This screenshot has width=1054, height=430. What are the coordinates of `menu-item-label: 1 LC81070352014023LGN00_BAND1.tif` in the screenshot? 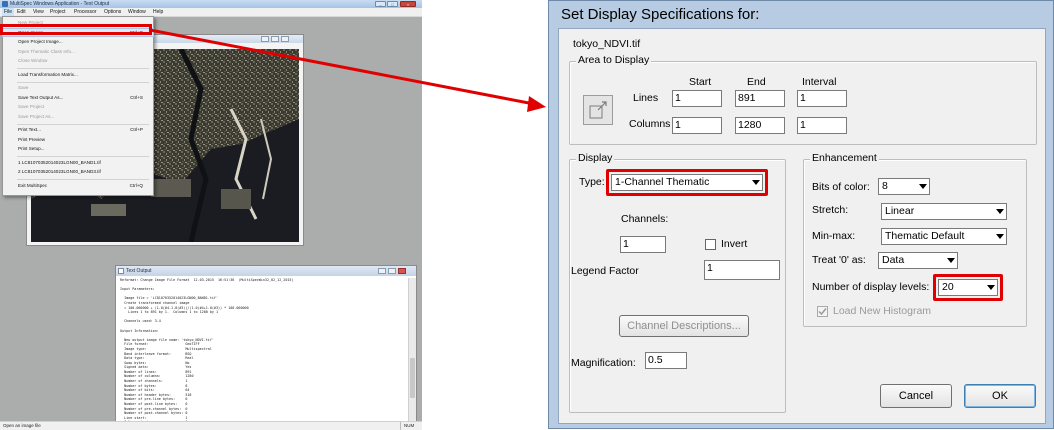 It's located at (59, 162).